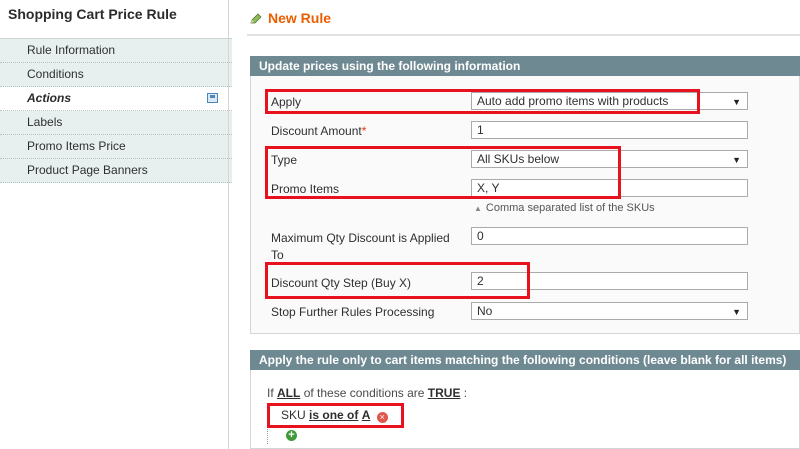  I want to click on discount-amount-label: Discount Amount*, so click(318, 131).